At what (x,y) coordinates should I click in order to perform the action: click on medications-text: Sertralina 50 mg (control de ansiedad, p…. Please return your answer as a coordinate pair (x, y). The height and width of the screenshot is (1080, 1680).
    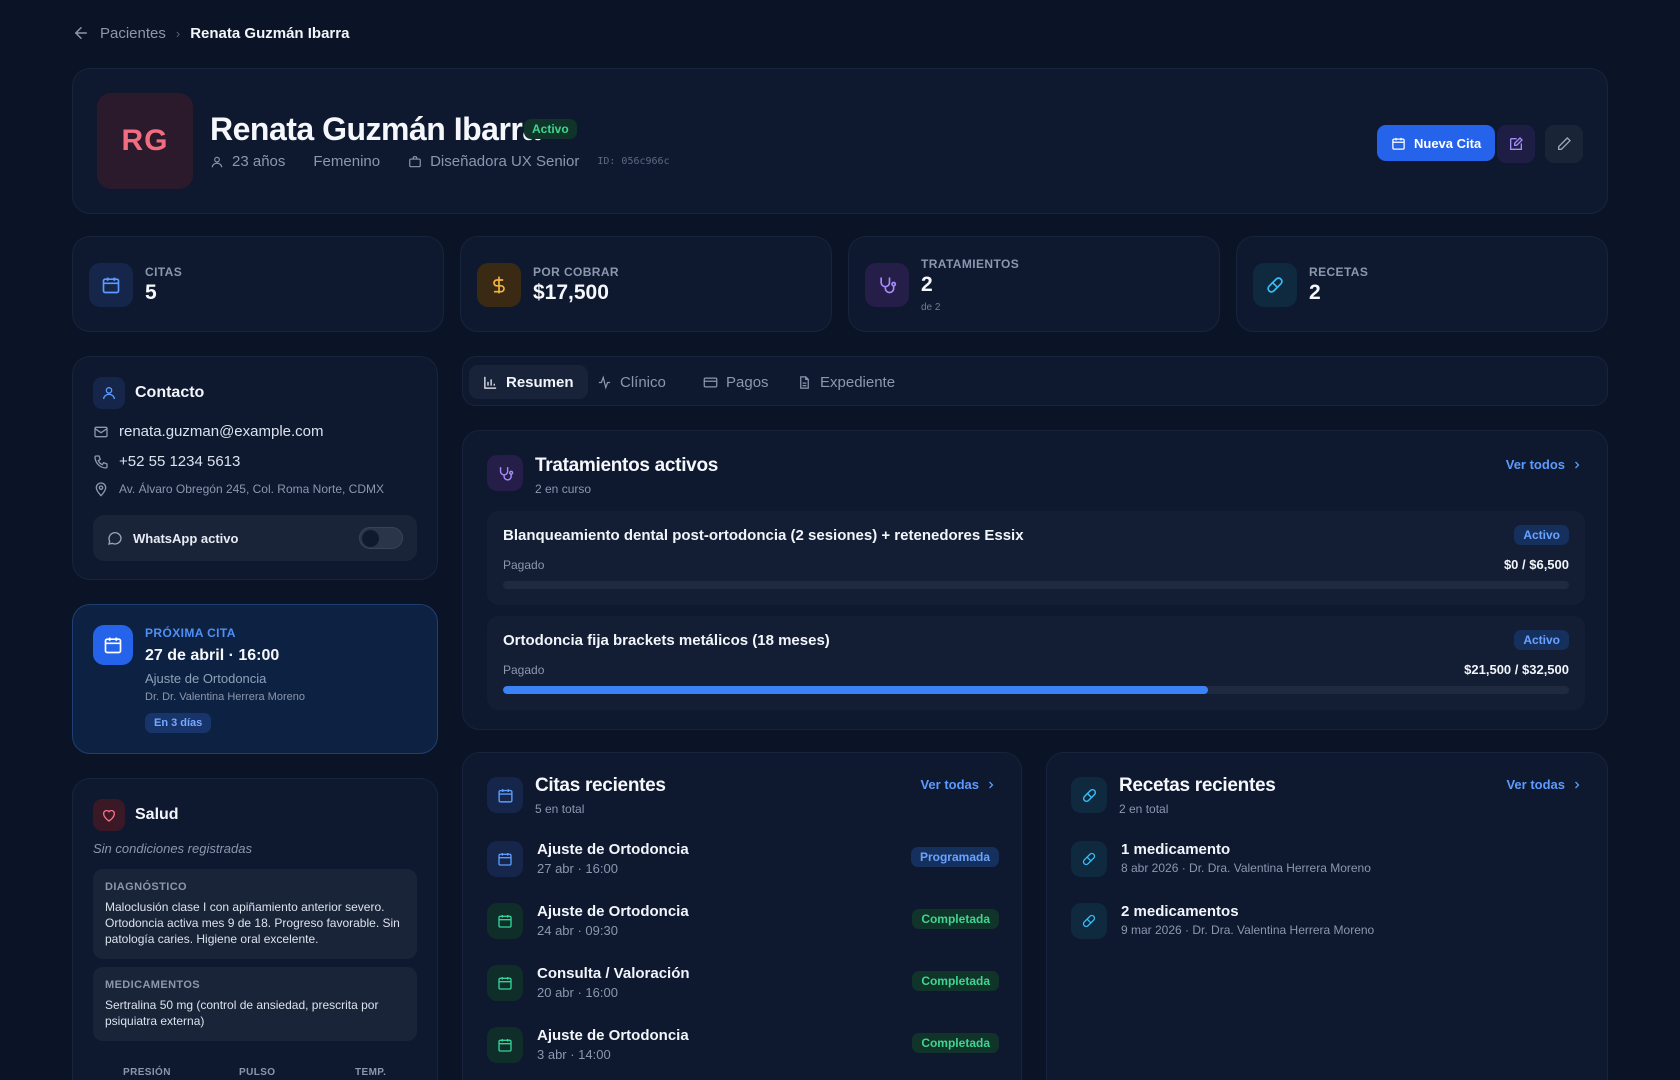
    Looking at the image, I should click on (242, 1013).